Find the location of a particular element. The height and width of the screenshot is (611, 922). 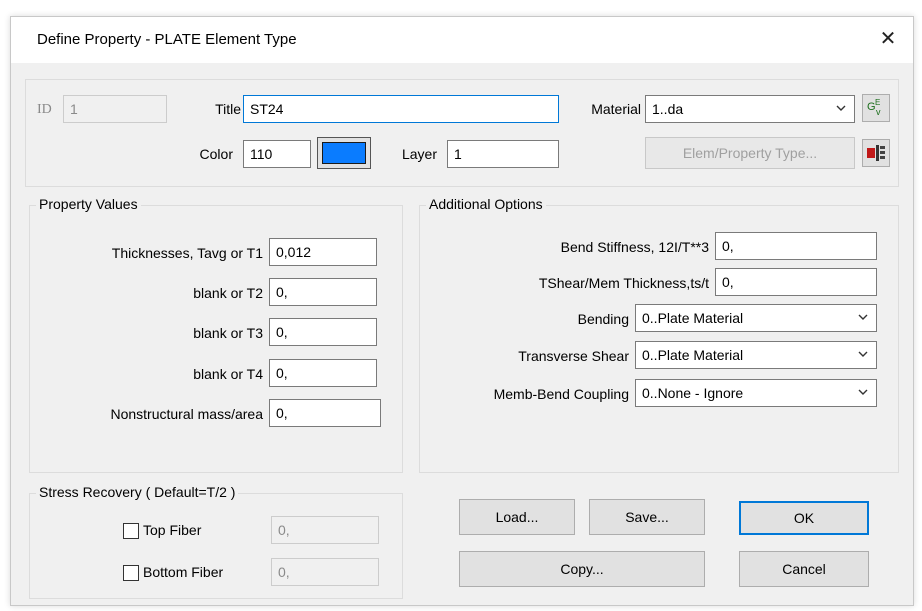

bottom-fiber-checkbox is located at coordinates (131, 573).